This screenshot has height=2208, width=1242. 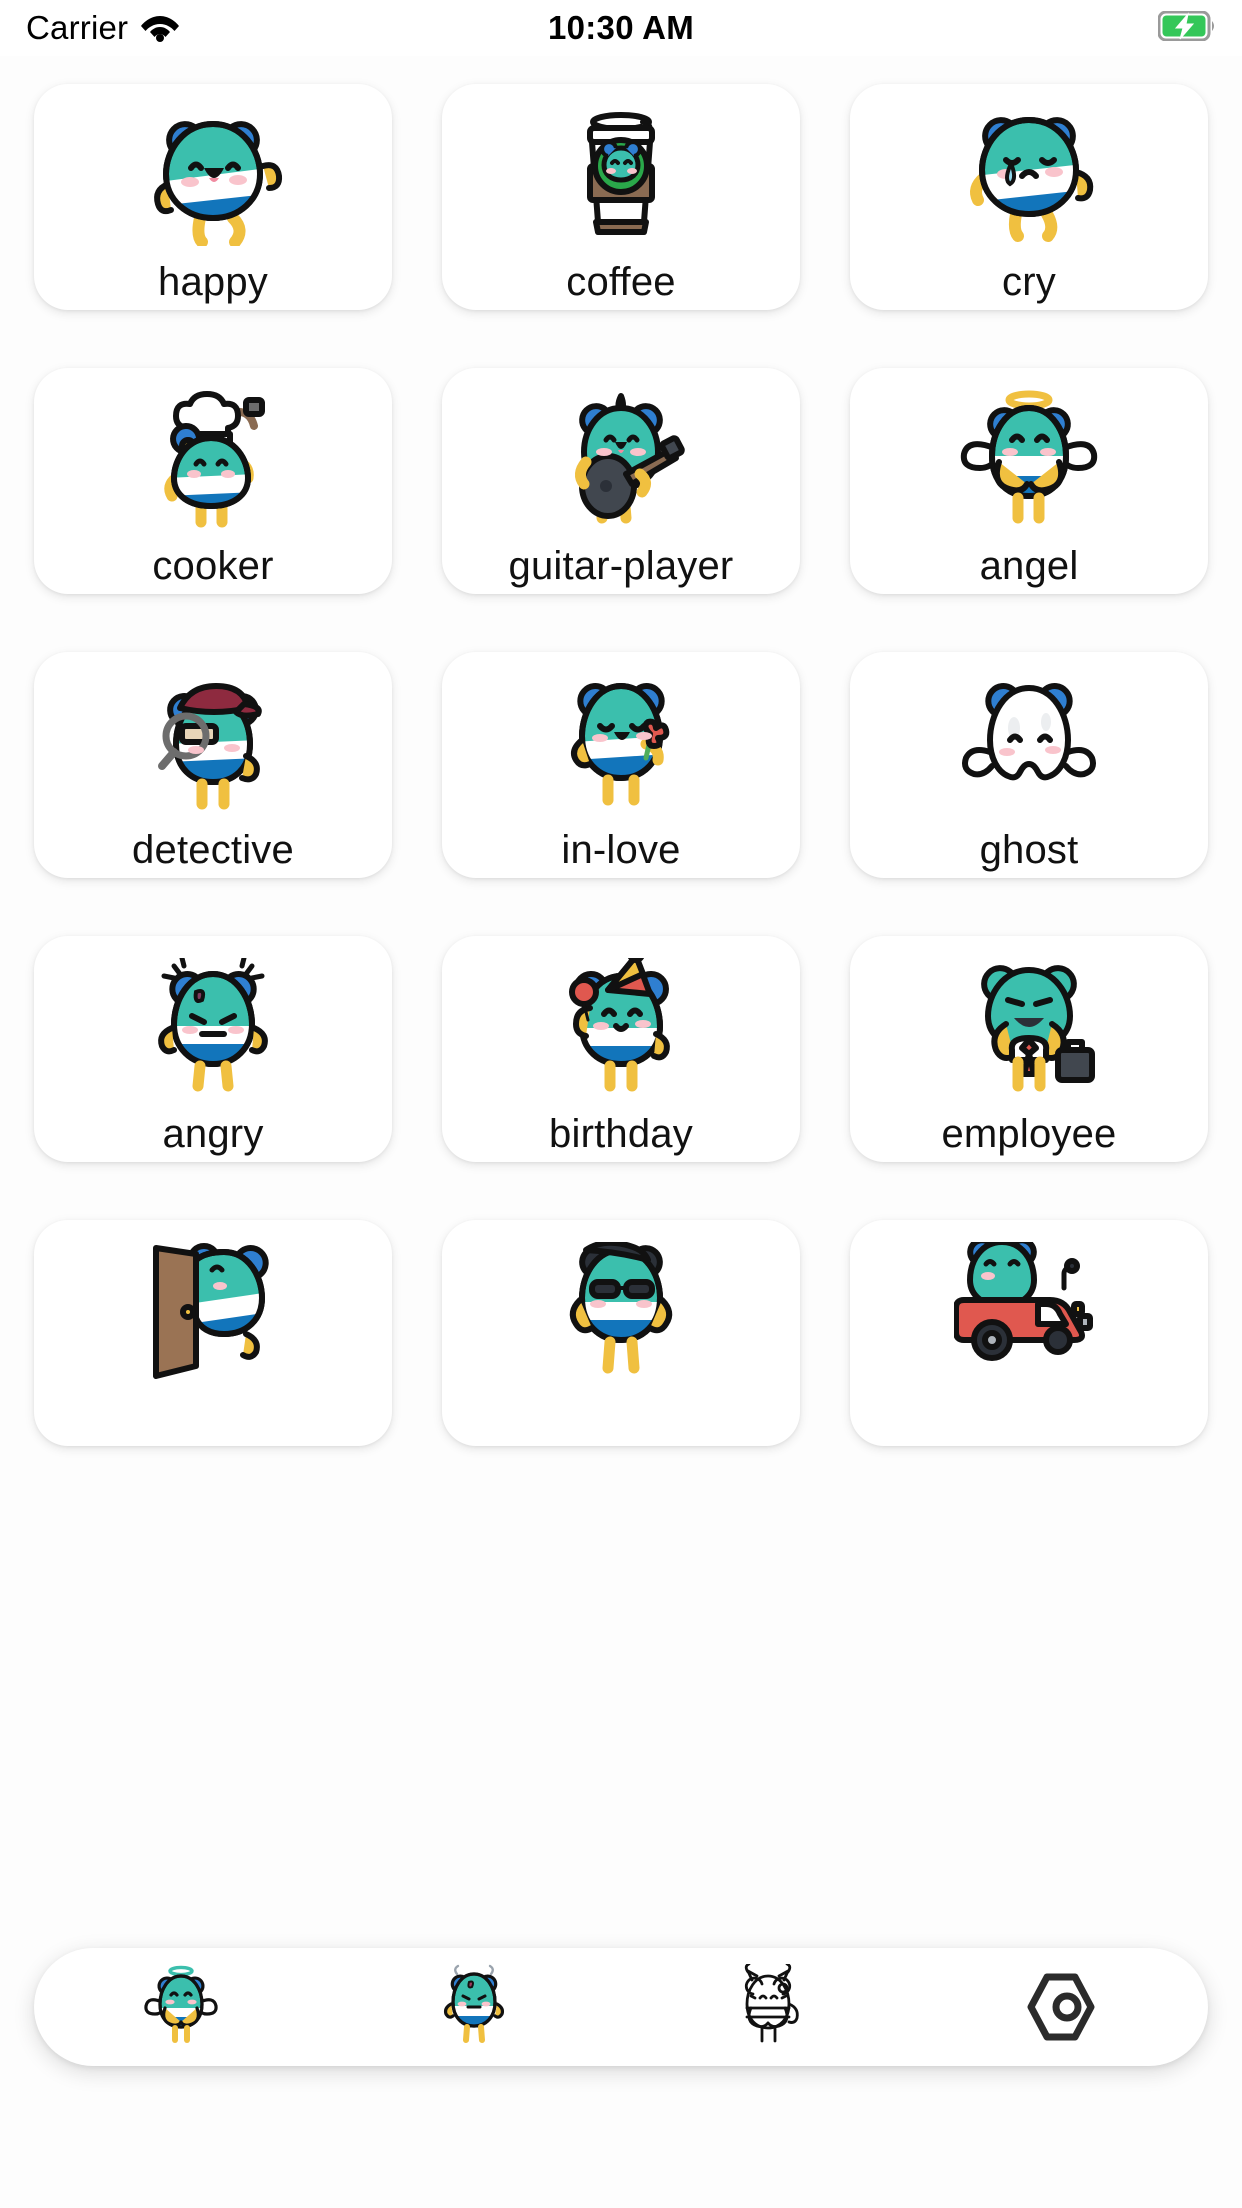 I want to click on mascot-devil-outline-tab-icon, so click(x=768, y=2007).